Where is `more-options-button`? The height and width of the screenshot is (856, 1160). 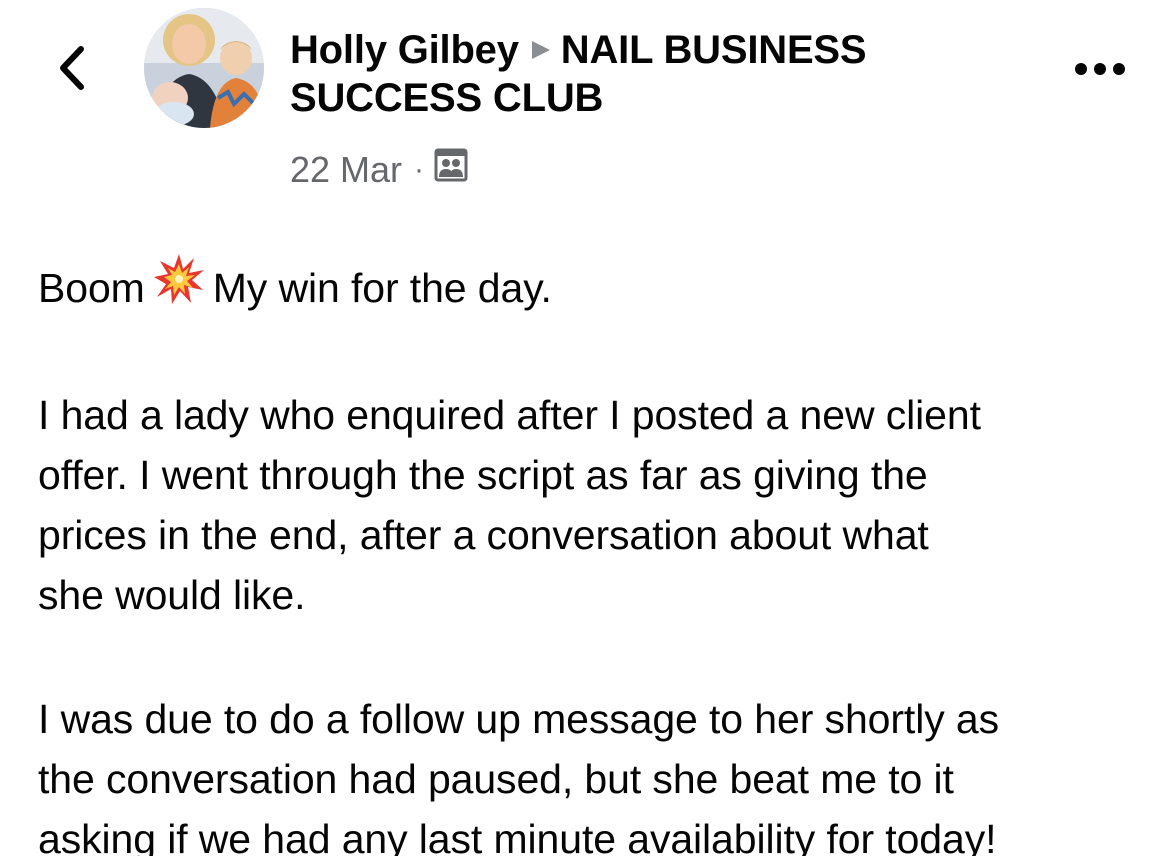 more-options-button is located at coordinates (1100, 69).